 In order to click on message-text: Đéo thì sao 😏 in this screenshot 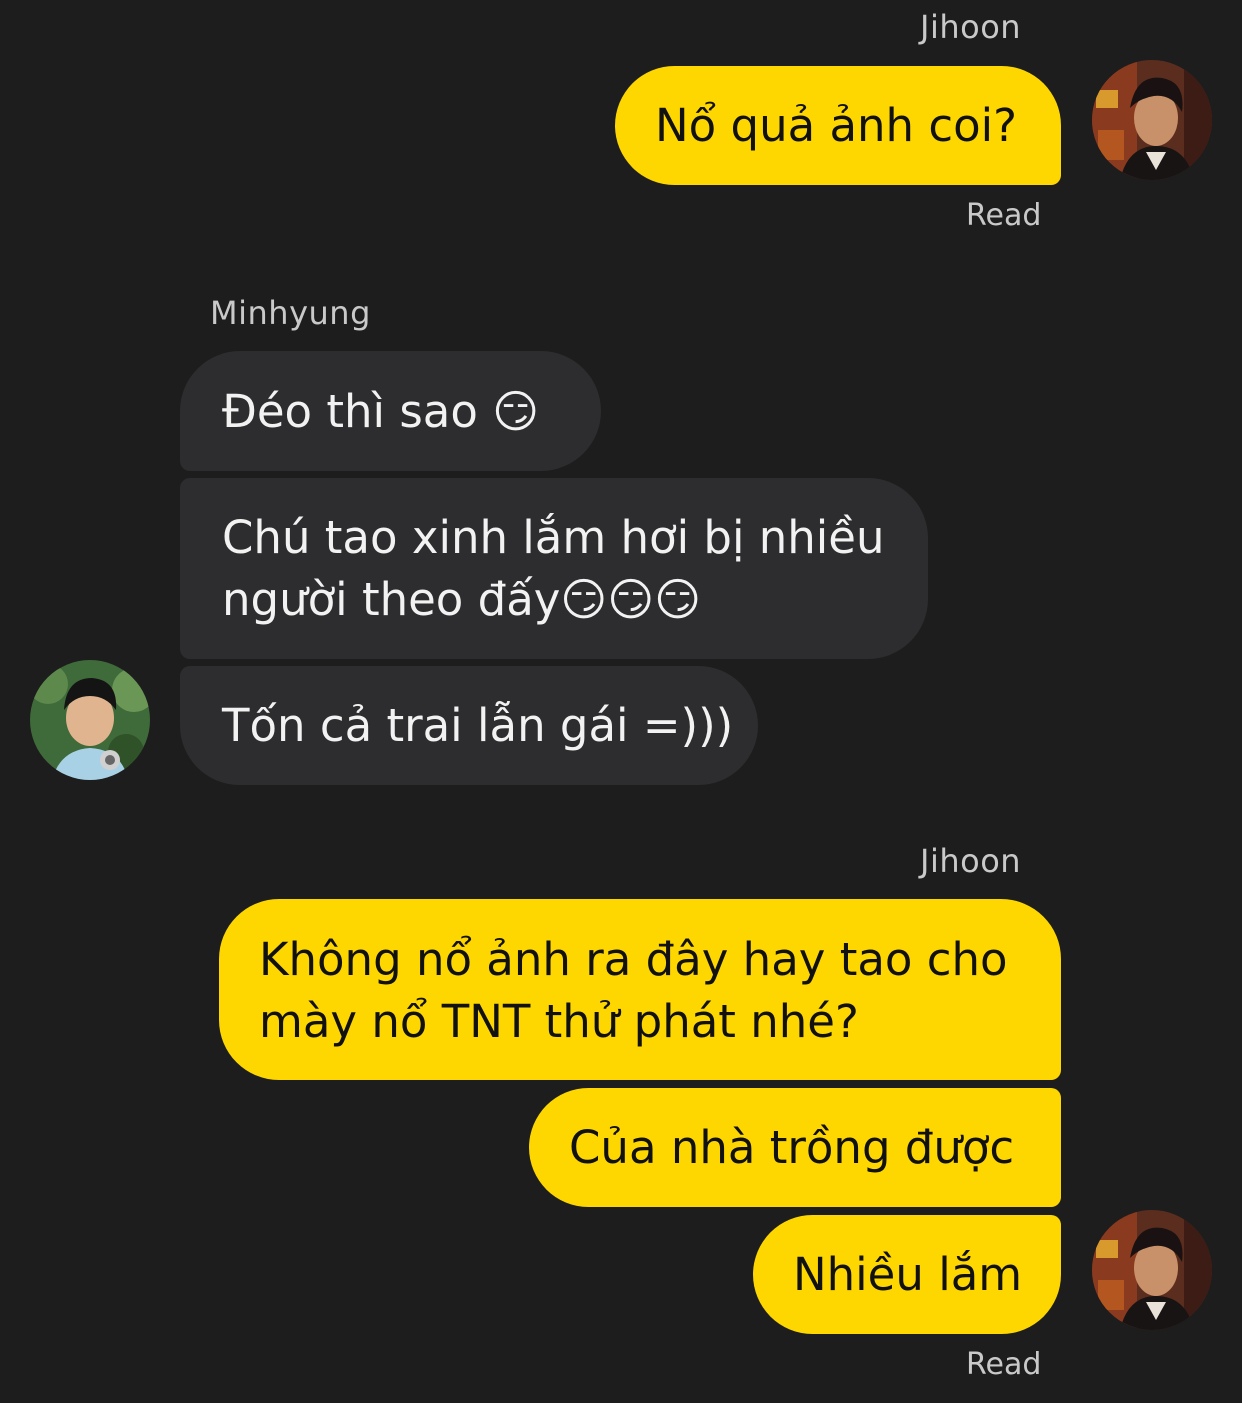, I will do `click(381, 411)`.